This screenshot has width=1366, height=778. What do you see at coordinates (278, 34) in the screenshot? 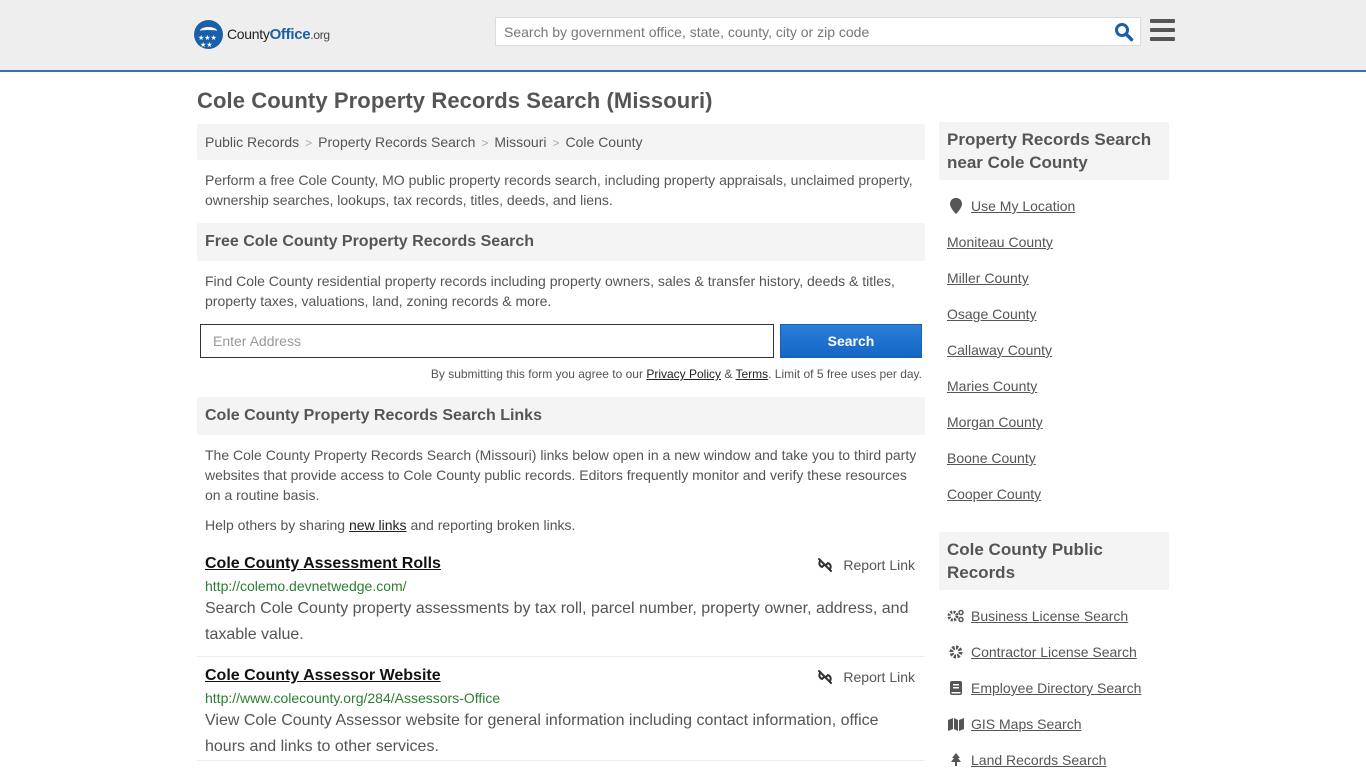
I see `logo-text: CountyOffice.org` at bounding box center [278, 34].